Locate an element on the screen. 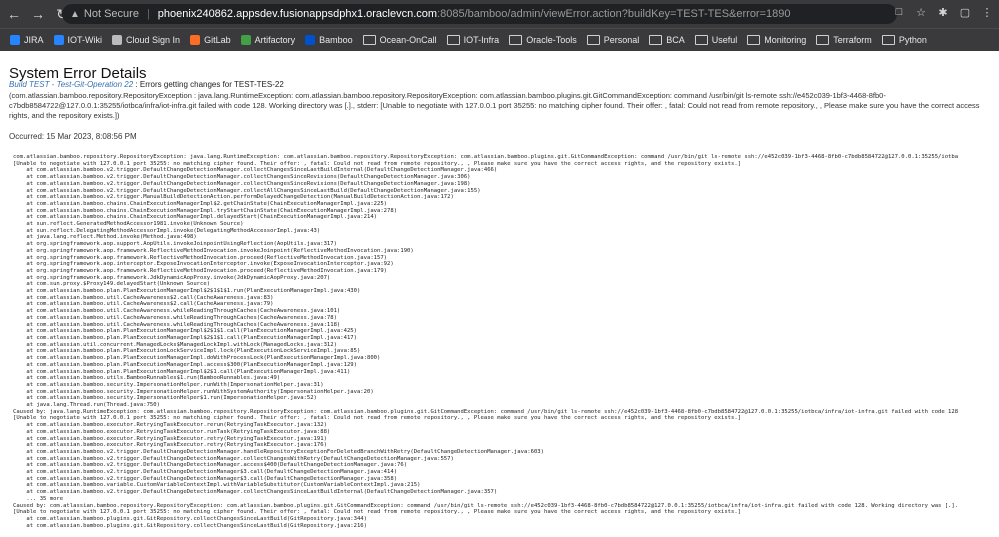 The image size is (999, 537). bookmark-oracle-tools: Oracle-Tools is located at coordinates (543, 40).